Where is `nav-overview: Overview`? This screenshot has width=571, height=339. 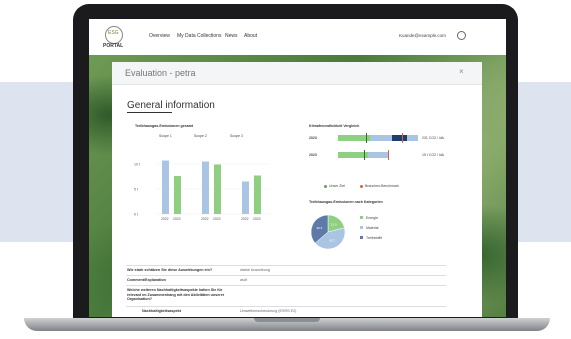 nav-overview: Overview is located at coordinates (159, 36).